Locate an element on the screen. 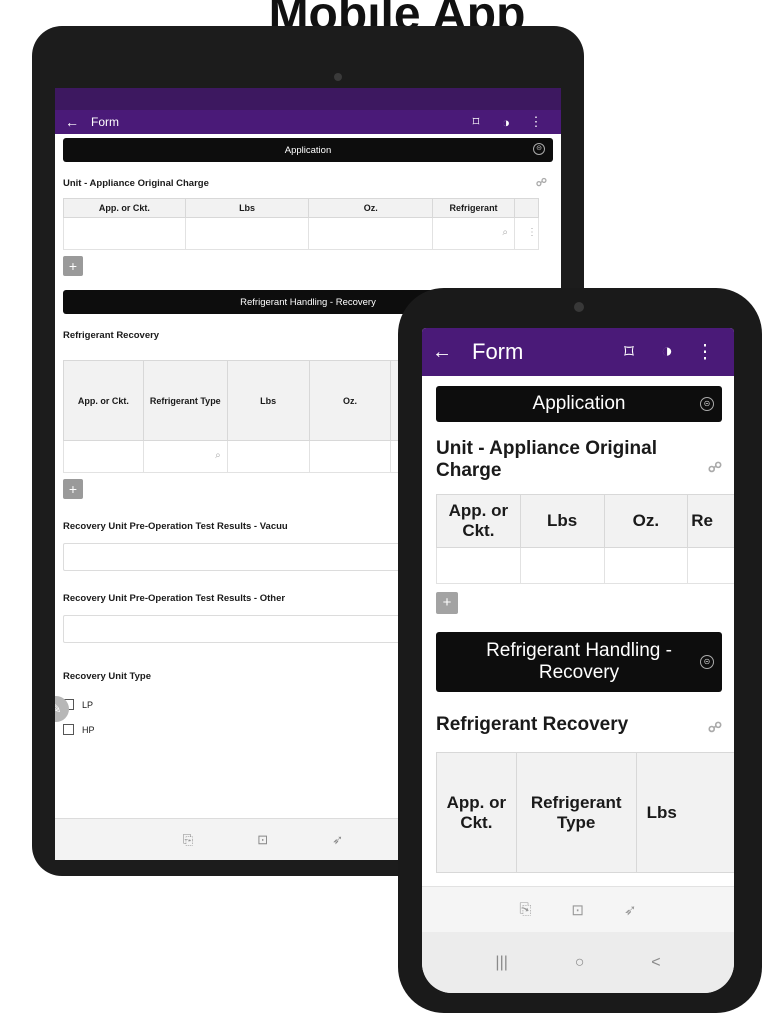  checkbox-icon is located at coordinates (68, 729).